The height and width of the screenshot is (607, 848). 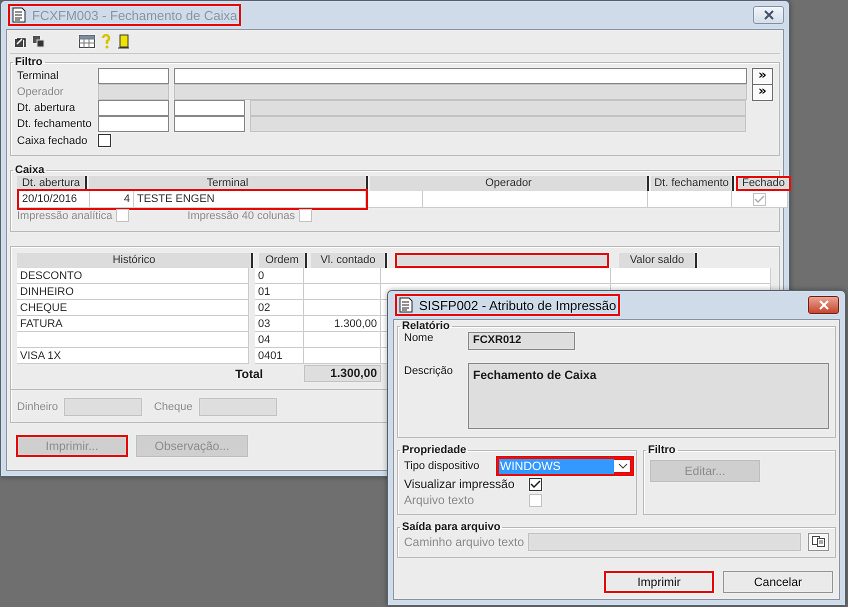 I want to click on field-label: Descrição, so click(x=429, y=371).